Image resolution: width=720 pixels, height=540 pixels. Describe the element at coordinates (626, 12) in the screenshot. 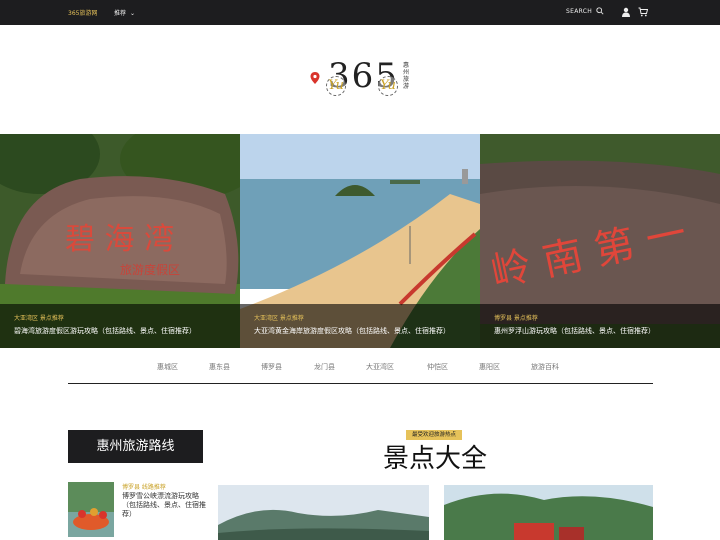

I see `user-icon` at that location.